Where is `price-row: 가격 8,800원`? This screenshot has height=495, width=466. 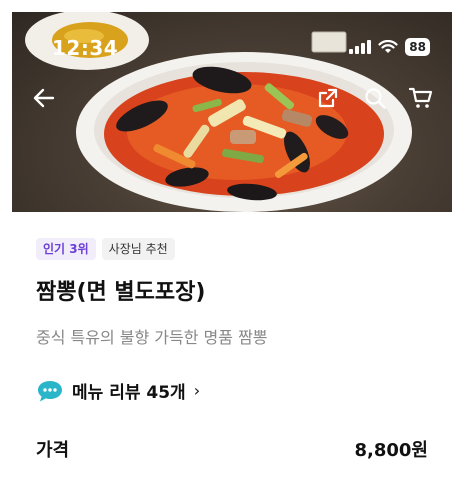
price-row: 가격 8,800원 is located at coordinates (232, 449).